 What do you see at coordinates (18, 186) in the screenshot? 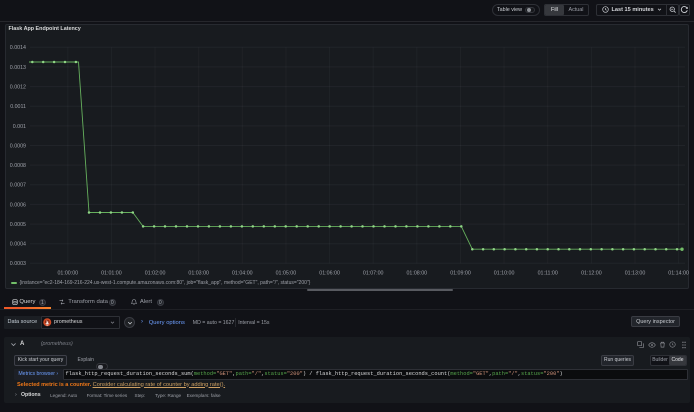
I see `svg-text: 0.0007` at bounding box center [18, 186].